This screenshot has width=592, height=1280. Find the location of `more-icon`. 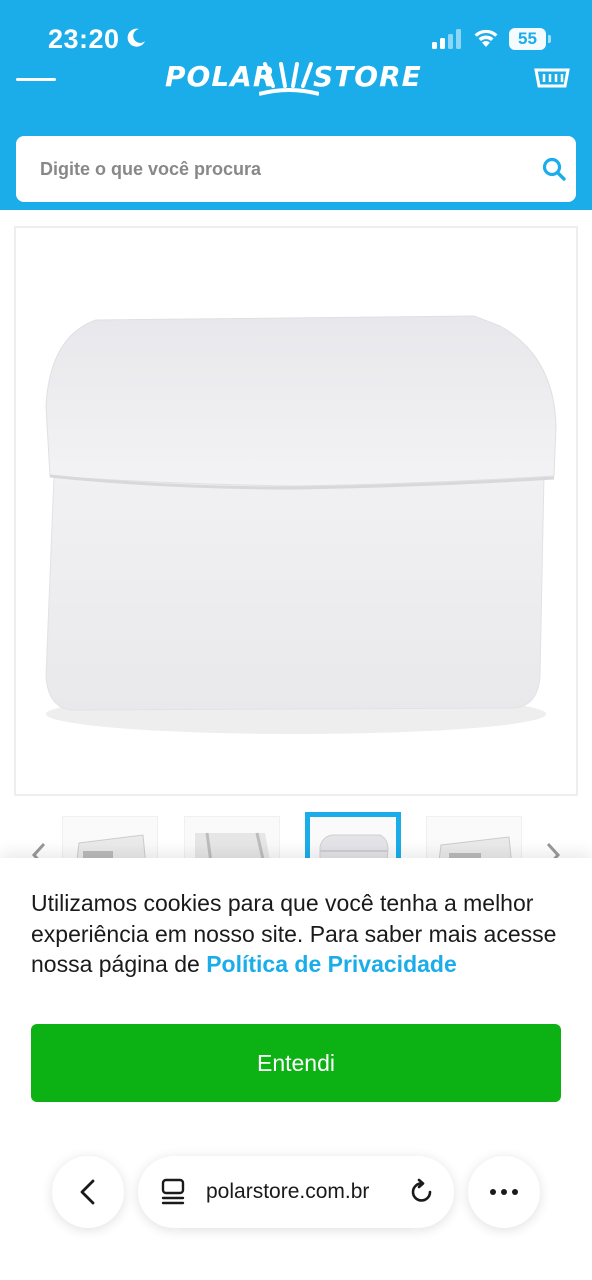

more-icon is located at coordinates (504, 1192).